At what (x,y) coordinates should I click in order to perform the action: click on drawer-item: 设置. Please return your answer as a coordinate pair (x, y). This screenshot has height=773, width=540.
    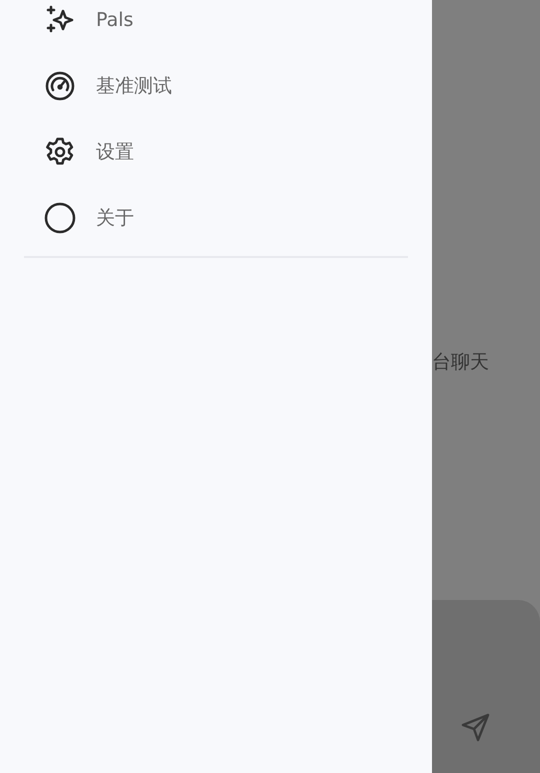
    Looking at the image, I should click on (216, 152).